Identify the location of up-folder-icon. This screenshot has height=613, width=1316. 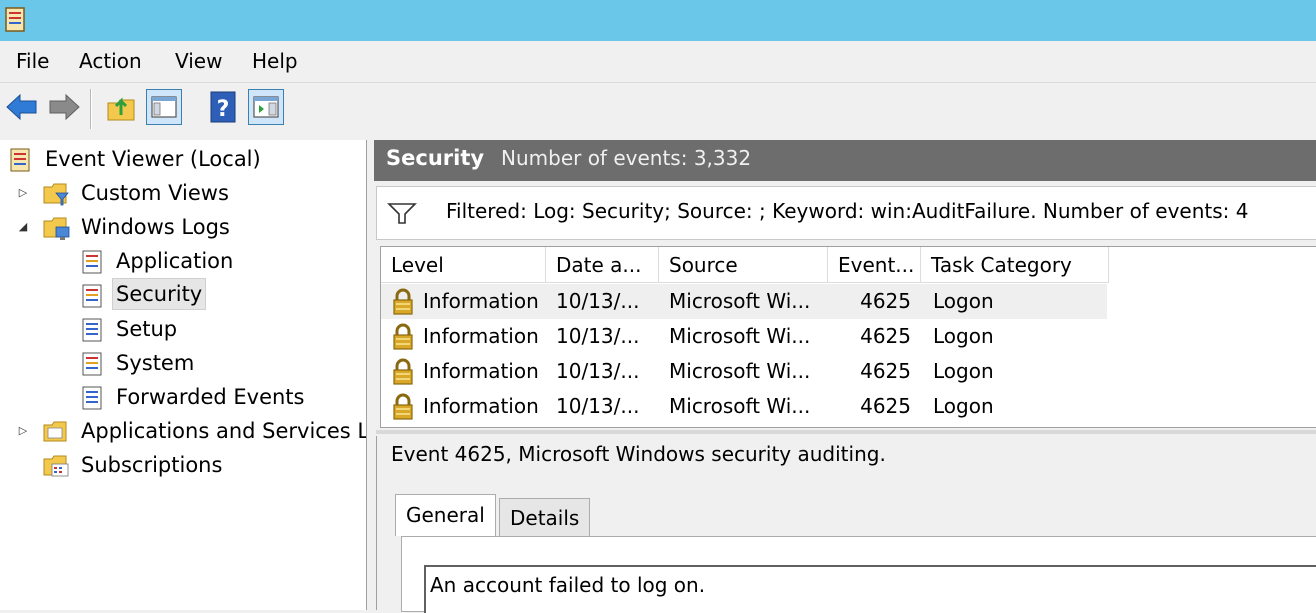
(122, 107).